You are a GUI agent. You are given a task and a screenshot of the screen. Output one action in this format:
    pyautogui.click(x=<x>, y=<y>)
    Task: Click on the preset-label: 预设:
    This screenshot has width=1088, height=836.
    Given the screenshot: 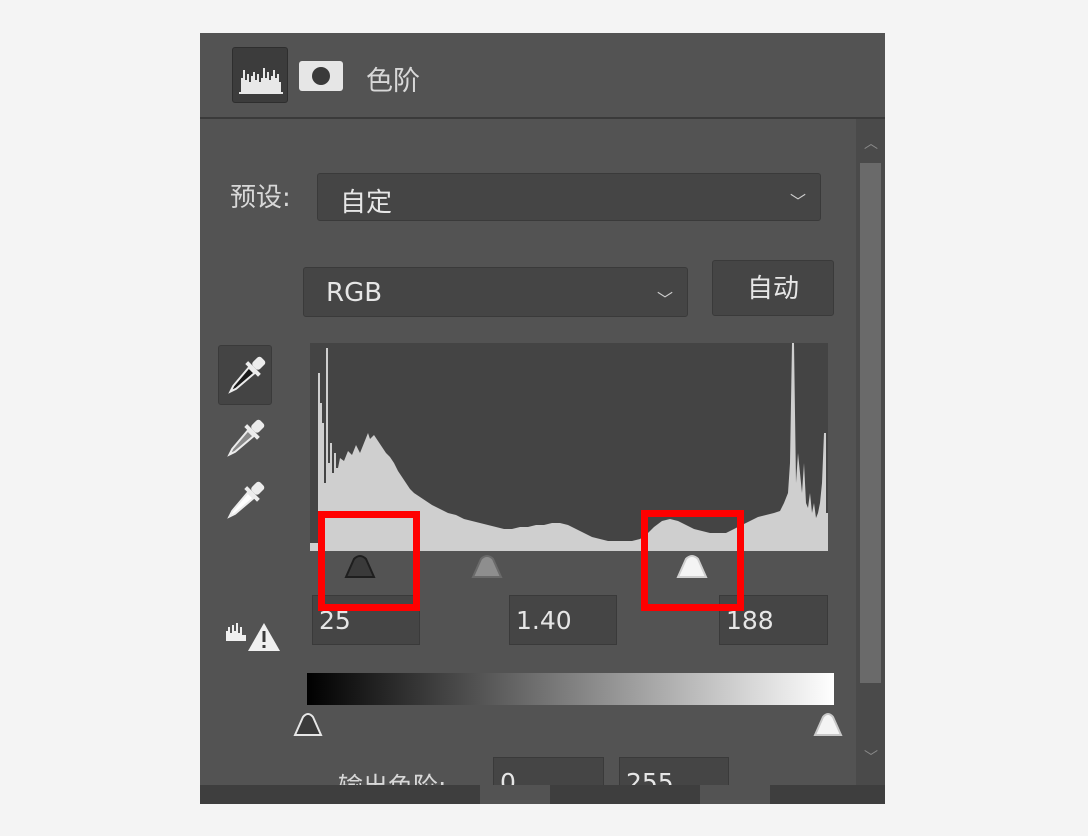 What is the action you would take?
    pyautogui.click(x=260, y=198)
    